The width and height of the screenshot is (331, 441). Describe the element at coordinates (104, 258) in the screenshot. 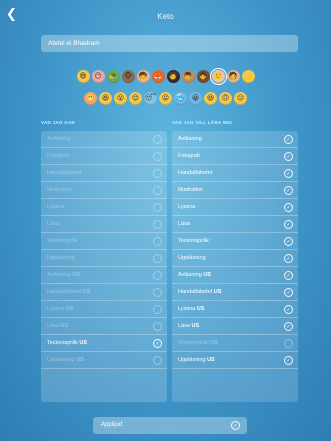

I see `skill-row: Uppläsning` at that location.